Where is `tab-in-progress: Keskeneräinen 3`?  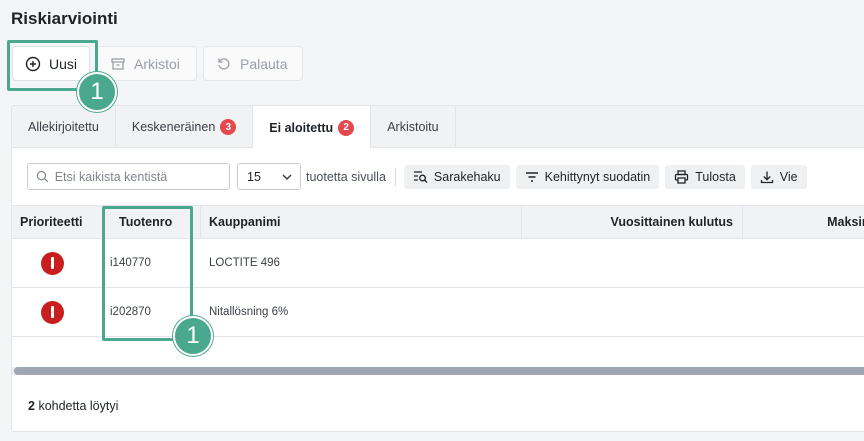
tab-in-progress: Keskeneräinen 3 is located at coordinates (185, 127).